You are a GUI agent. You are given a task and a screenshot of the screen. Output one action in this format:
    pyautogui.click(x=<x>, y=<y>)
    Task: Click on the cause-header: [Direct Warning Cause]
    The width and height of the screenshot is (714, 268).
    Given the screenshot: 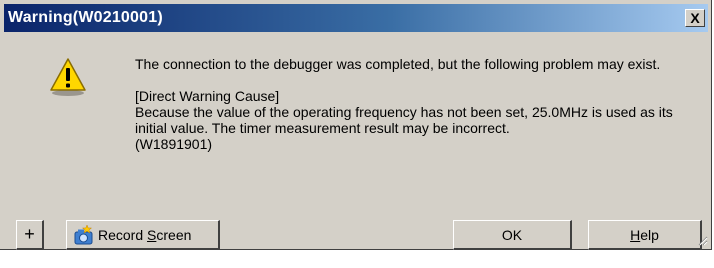 What is the action you would take?
    pyautogui.click(x=207, y=96)
    